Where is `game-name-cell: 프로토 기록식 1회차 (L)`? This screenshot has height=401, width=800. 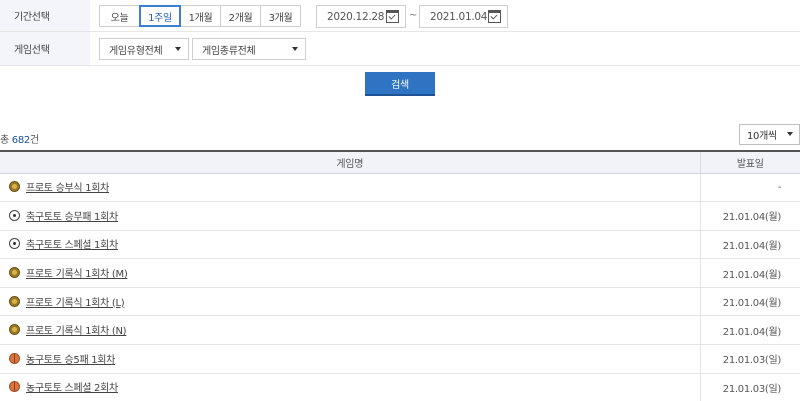
game-name-cell: 프로토 기록식 1회차 (L) is located at coordinates (350, 301).